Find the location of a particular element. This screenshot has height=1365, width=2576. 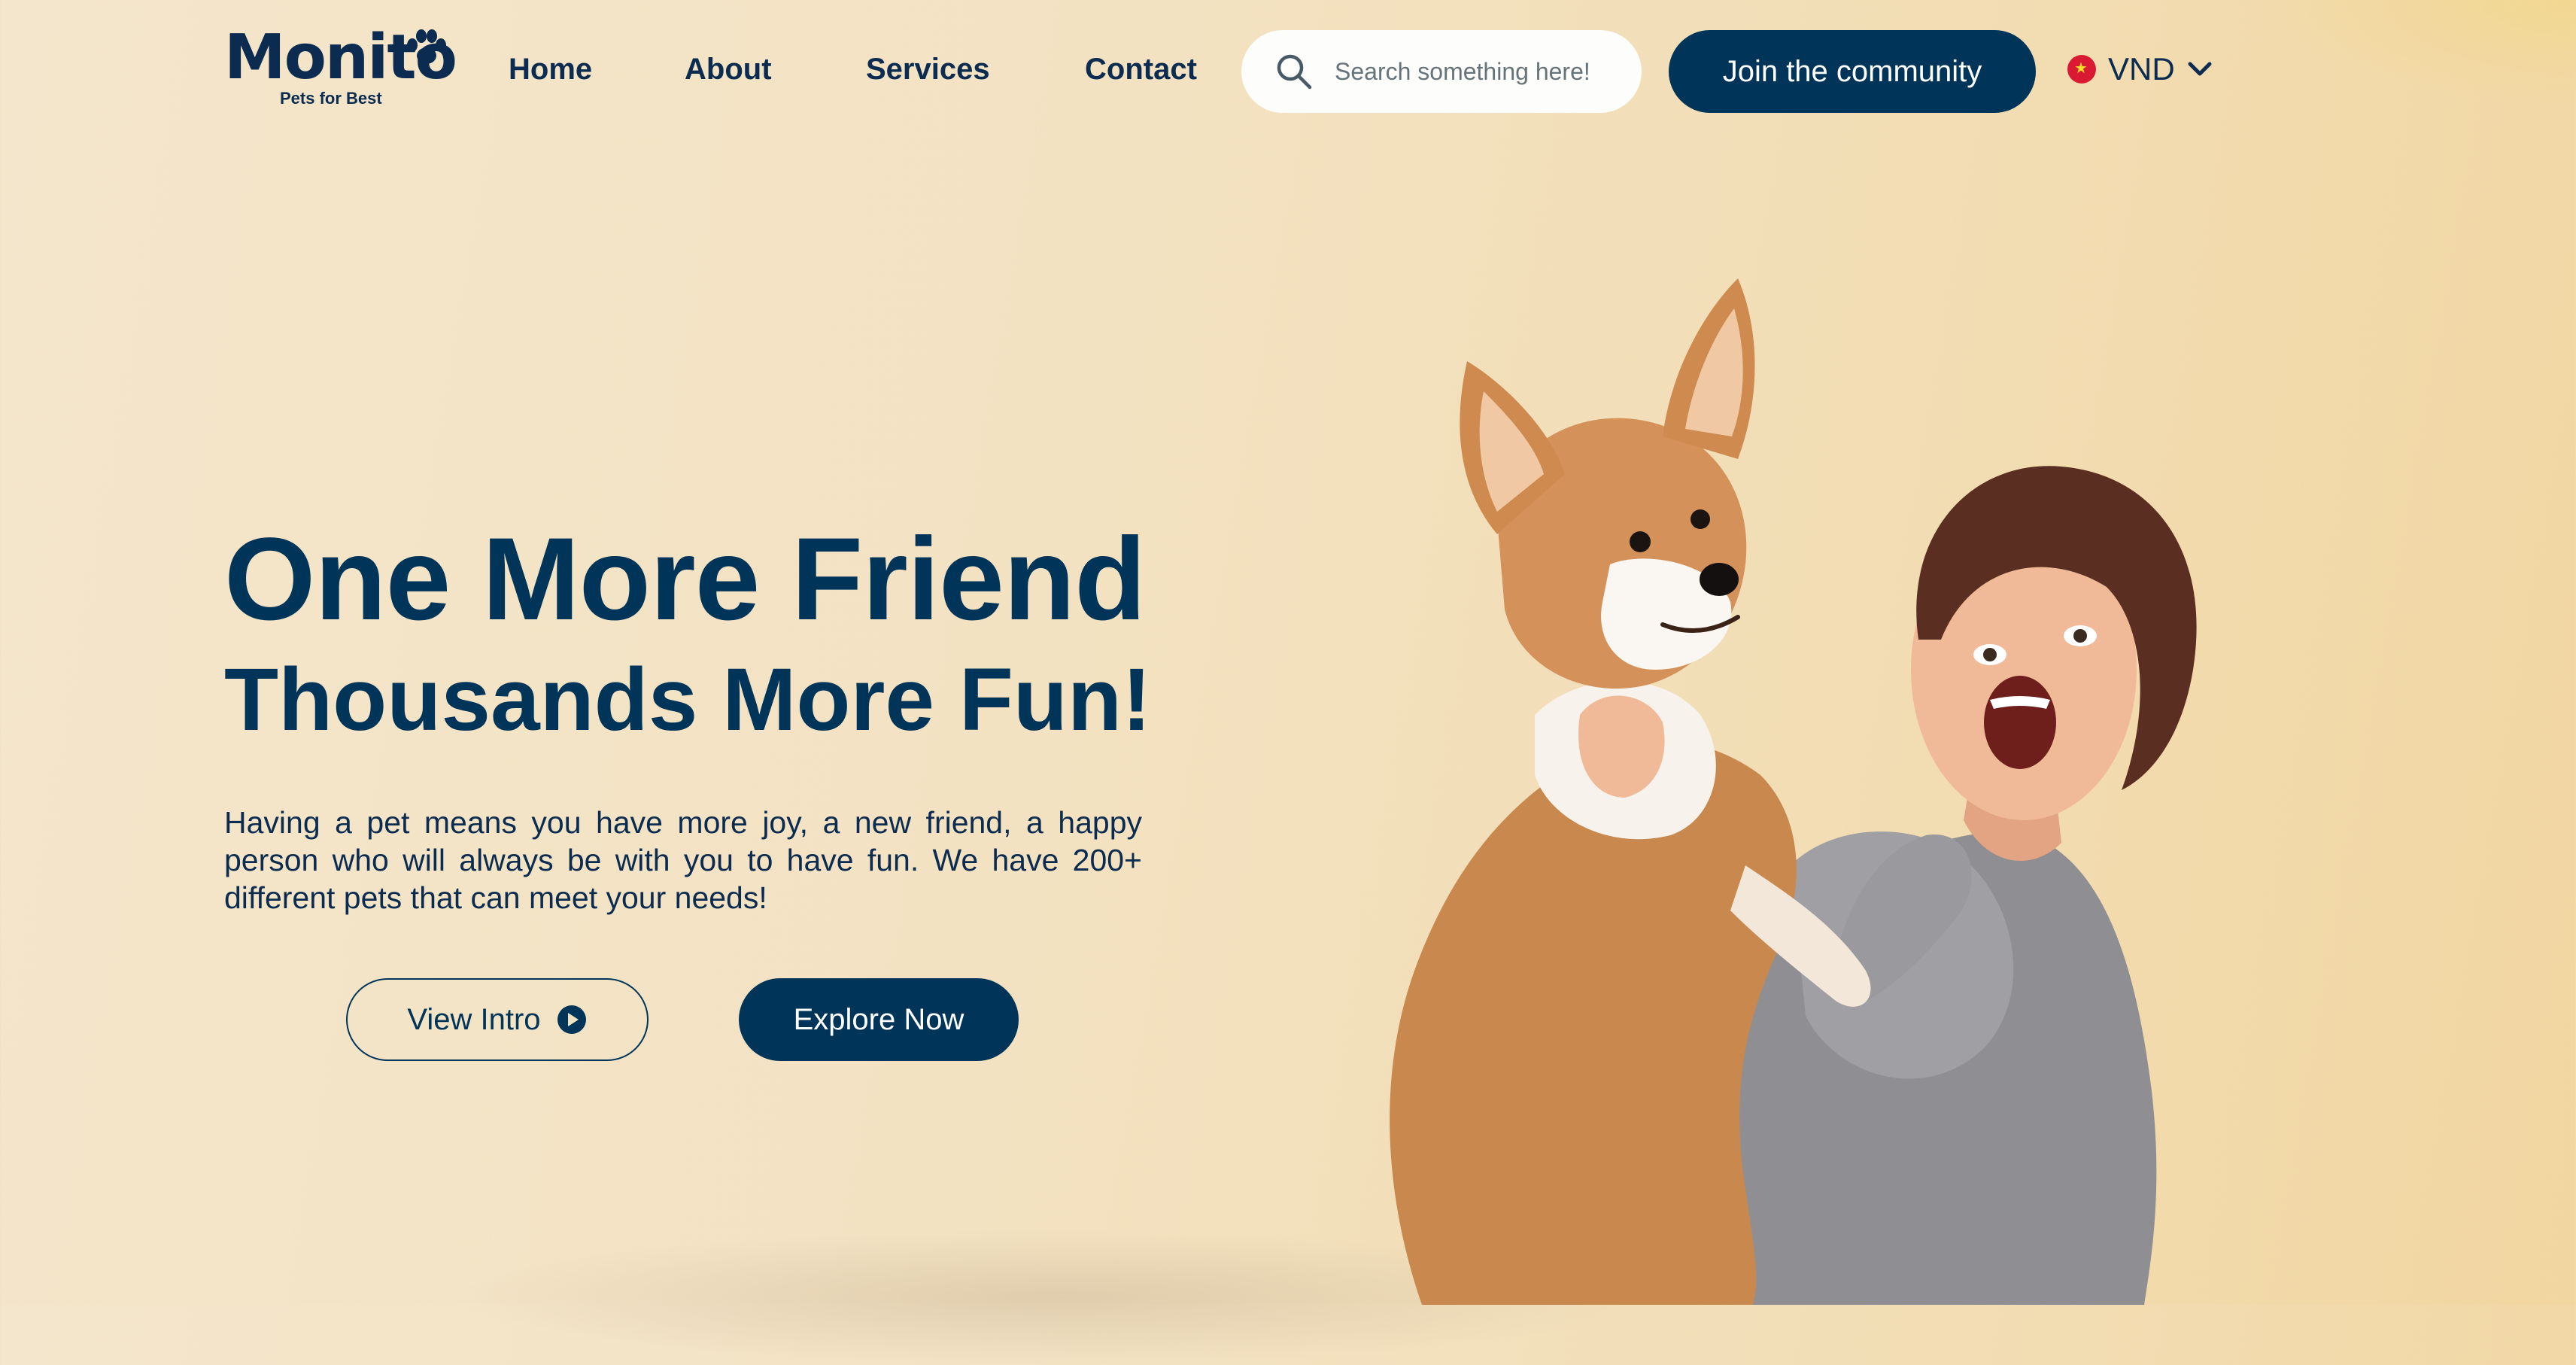

view-intro-button: View Intro is located at coordinates (498, 1019).